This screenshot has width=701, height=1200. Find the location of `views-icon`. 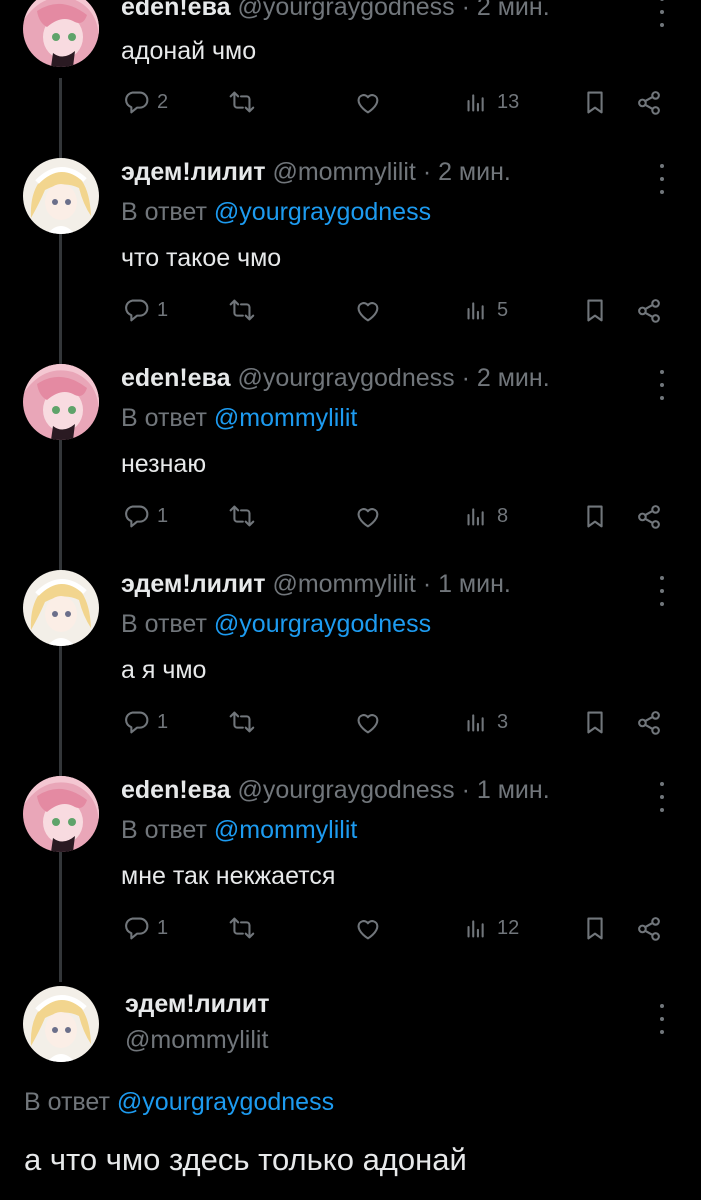

views-icon is located at coordinates (475, 103).